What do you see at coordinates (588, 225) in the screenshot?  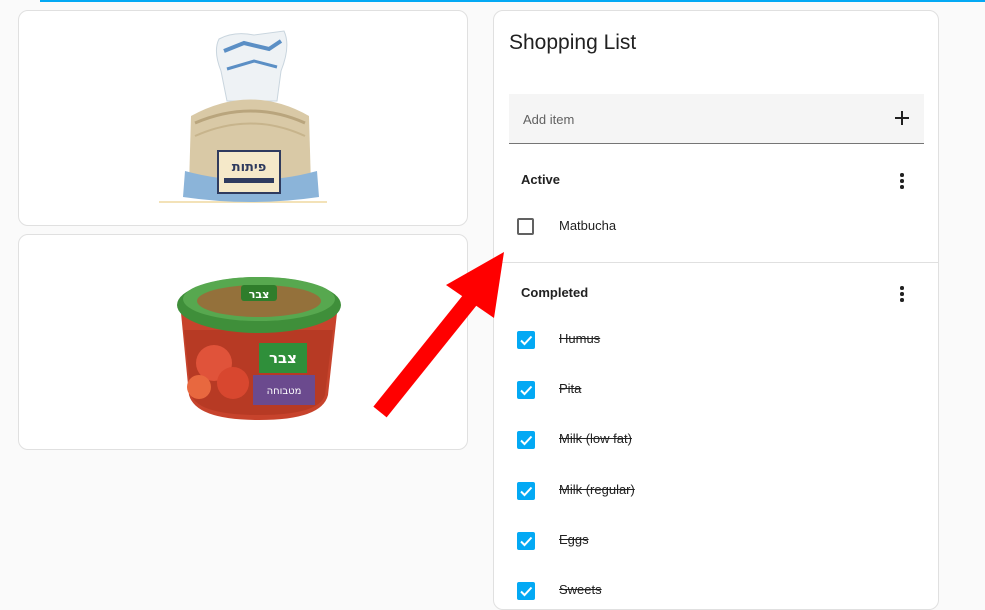 I see `item-label: Matbucha` at bounding box center [588, 225].